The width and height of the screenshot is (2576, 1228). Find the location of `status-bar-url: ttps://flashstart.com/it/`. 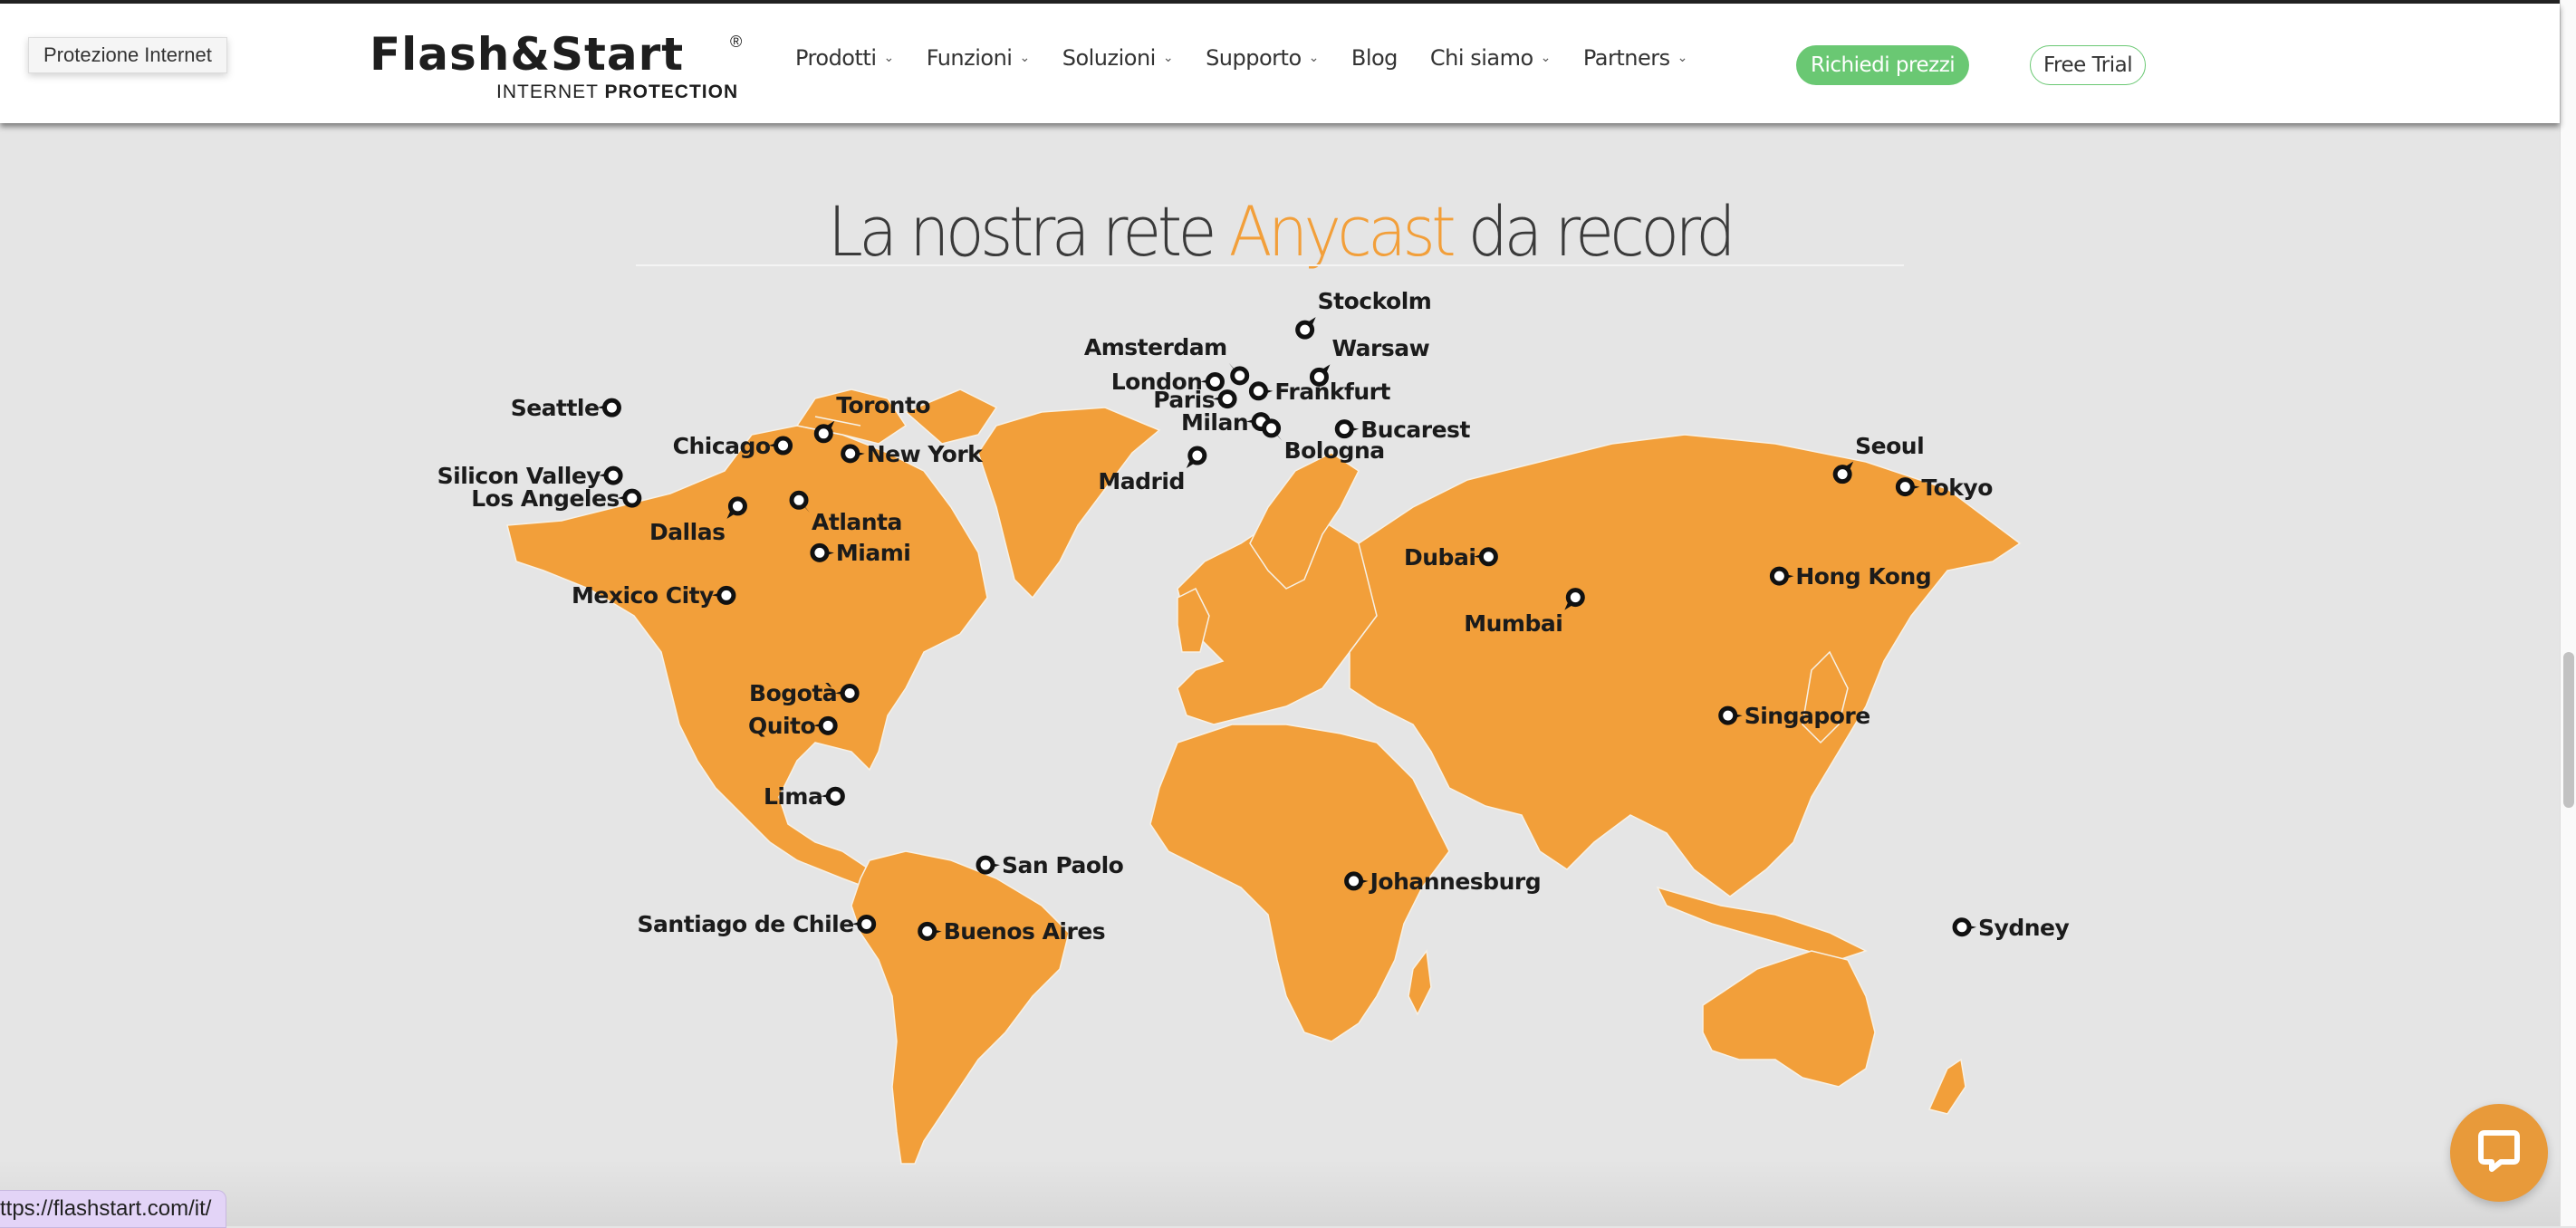

status-bar-url: ttps://flashstart.com/it/ is located at coordinates (113, 1209).